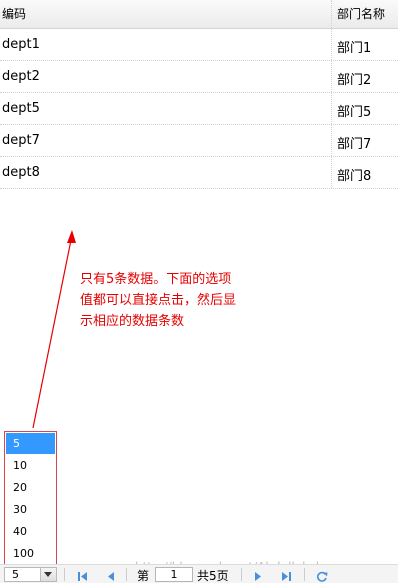 Image resolution: width=398 pixels, height=587 pixels. What do you see at coordinates (143, 576) in the screenshot?
I see `page-prefix-label: 第` at bounding box center [143, 576].